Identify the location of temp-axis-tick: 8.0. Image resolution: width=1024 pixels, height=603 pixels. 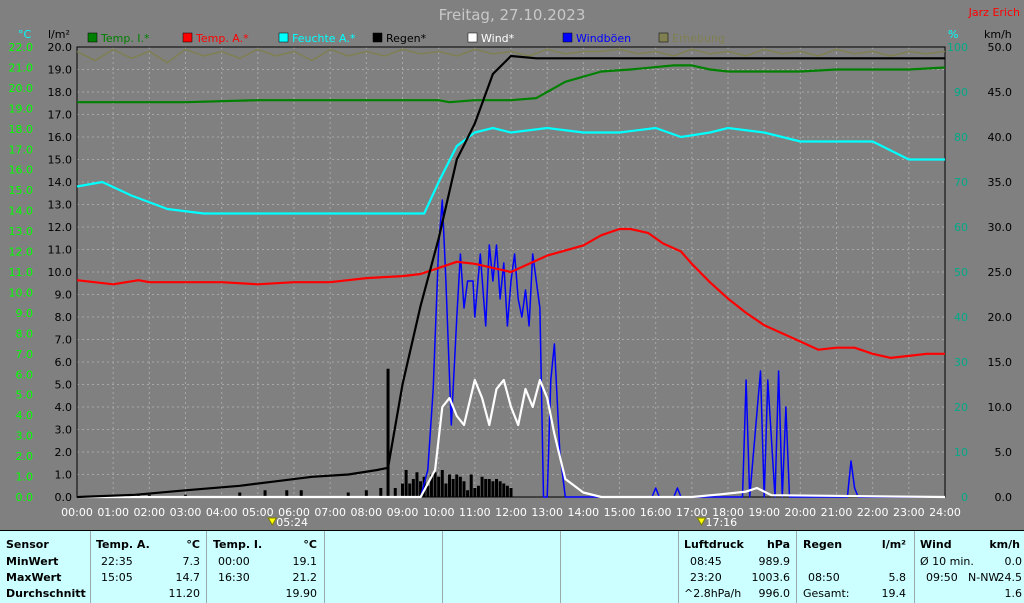
(25, 333).